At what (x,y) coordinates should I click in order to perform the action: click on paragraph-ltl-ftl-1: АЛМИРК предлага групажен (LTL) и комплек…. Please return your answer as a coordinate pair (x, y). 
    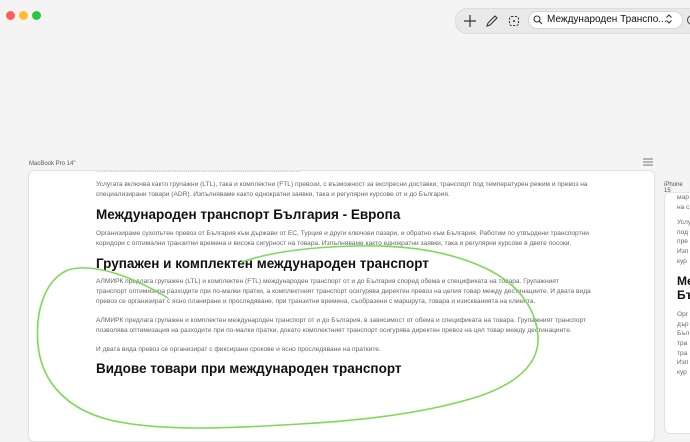
    Looking at the image, I should click on (343, 291).